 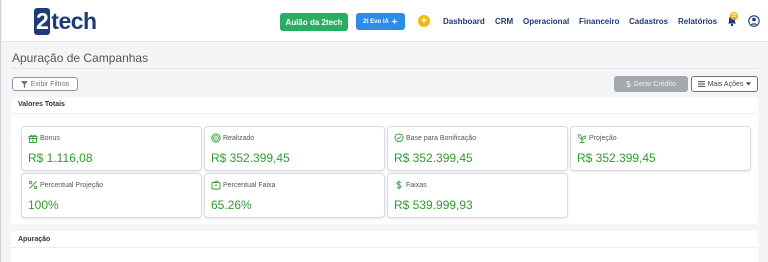 What do you see at coordinates (43, 205) in the screenshot?
I see `metric-value: 100%` at bounding box center [43, 205].